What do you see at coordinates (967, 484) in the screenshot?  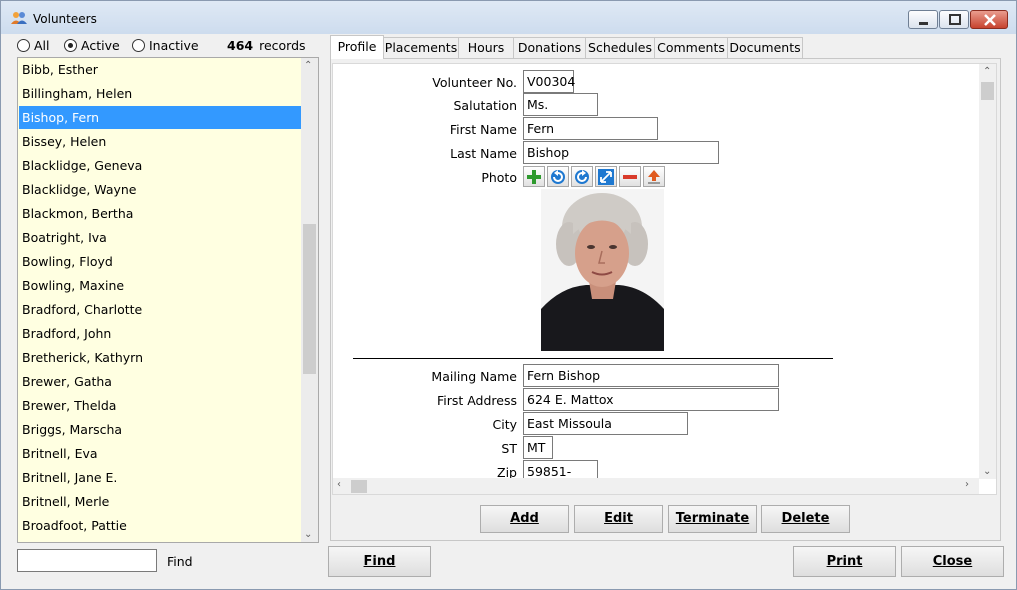 I see `scroll-right-icon: ›` at bounding box center [967, 484].